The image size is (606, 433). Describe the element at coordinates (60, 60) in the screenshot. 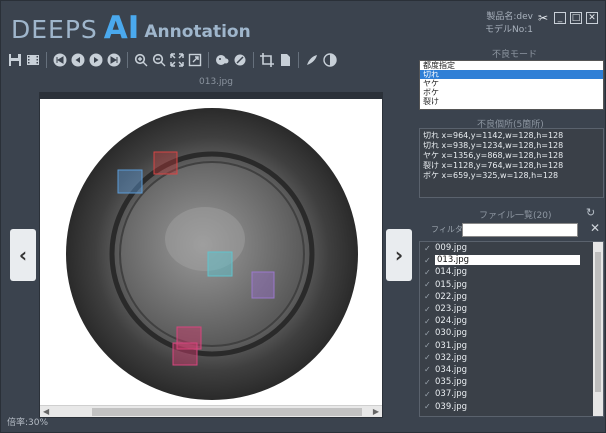

I see `first-icon` at that location.